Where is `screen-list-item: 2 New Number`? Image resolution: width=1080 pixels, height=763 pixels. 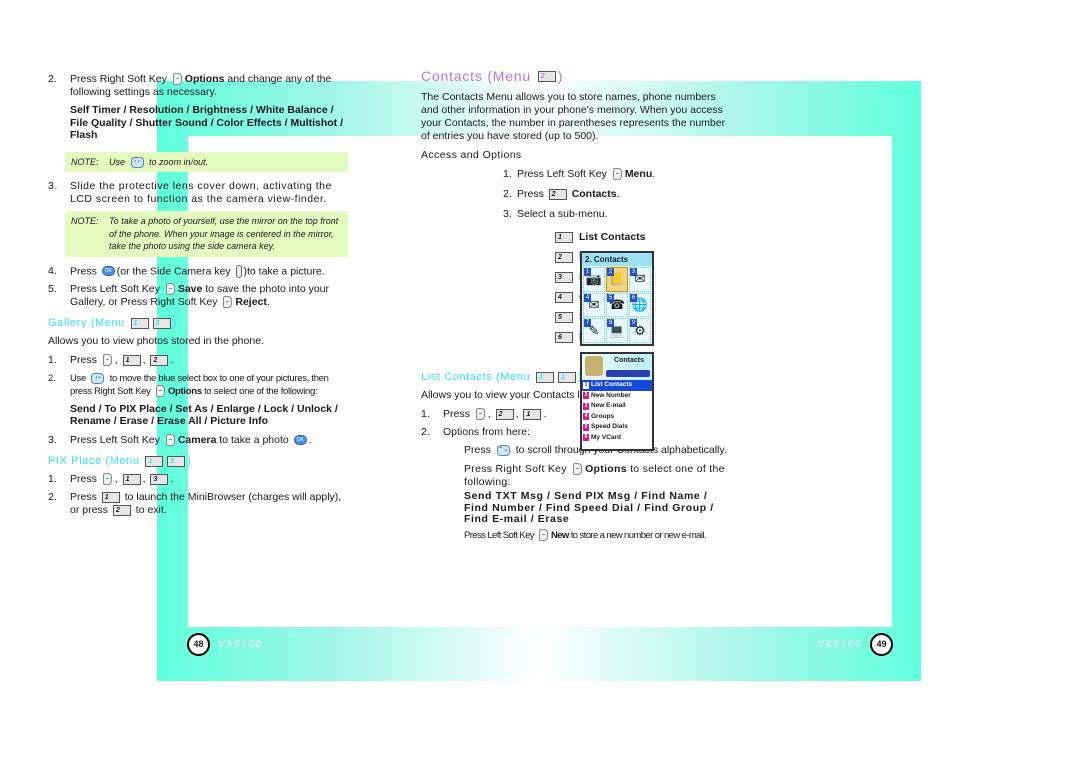 screen-list-item: 2 New Number is located at coordinates (617, 396).